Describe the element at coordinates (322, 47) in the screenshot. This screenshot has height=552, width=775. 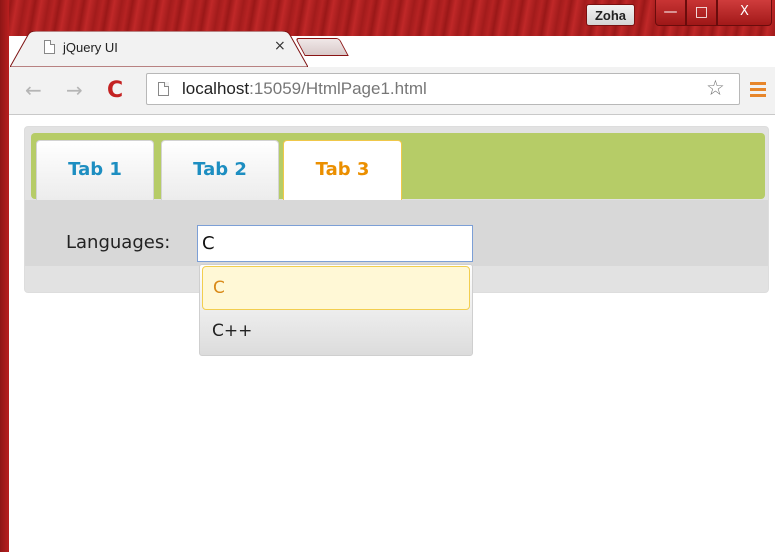
I see `new-tab-button` at that location.